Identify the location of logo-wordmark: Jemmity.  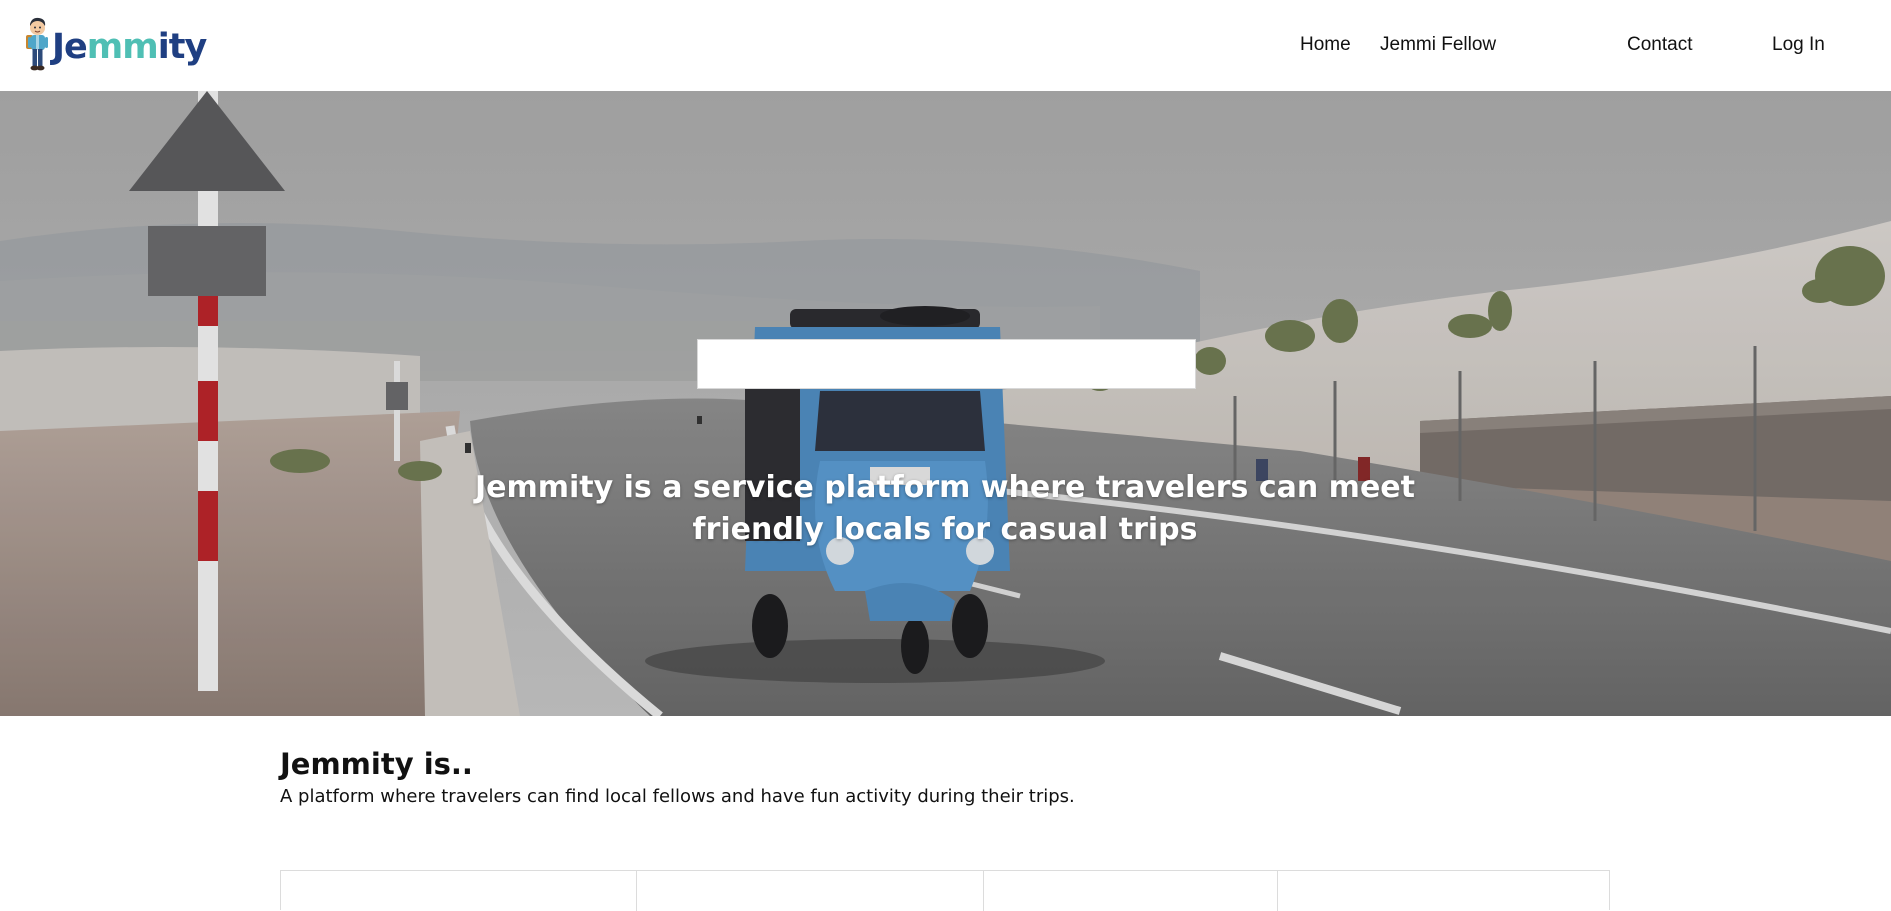
(130, 46).